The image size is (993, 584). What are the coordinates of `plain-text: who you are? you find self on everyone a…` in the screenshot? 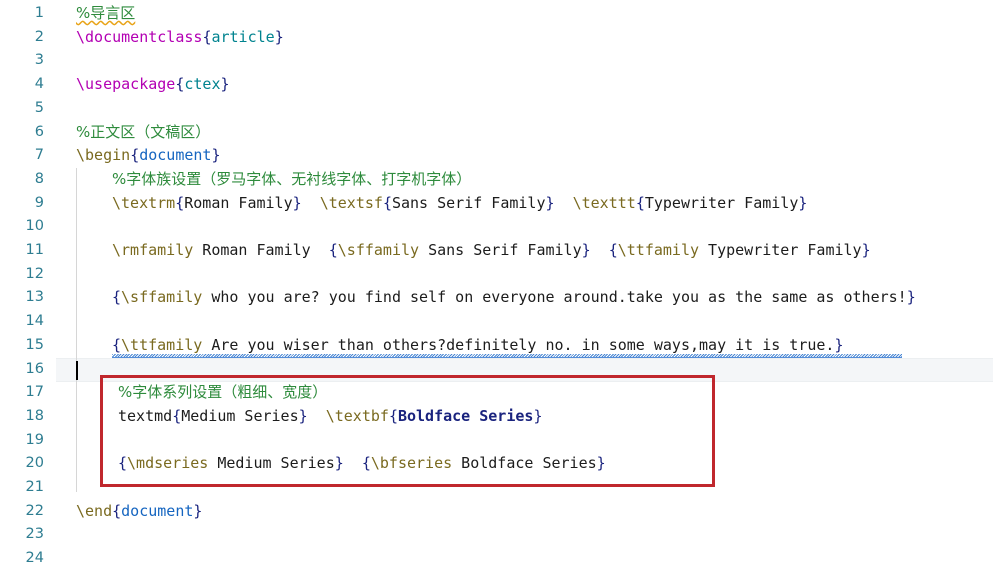 It's located at (554, 297).